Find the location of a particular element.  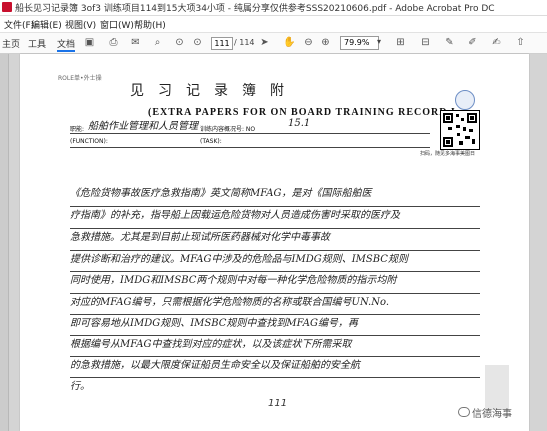

email-icon: ✉ is located at coordinates (135, 42).